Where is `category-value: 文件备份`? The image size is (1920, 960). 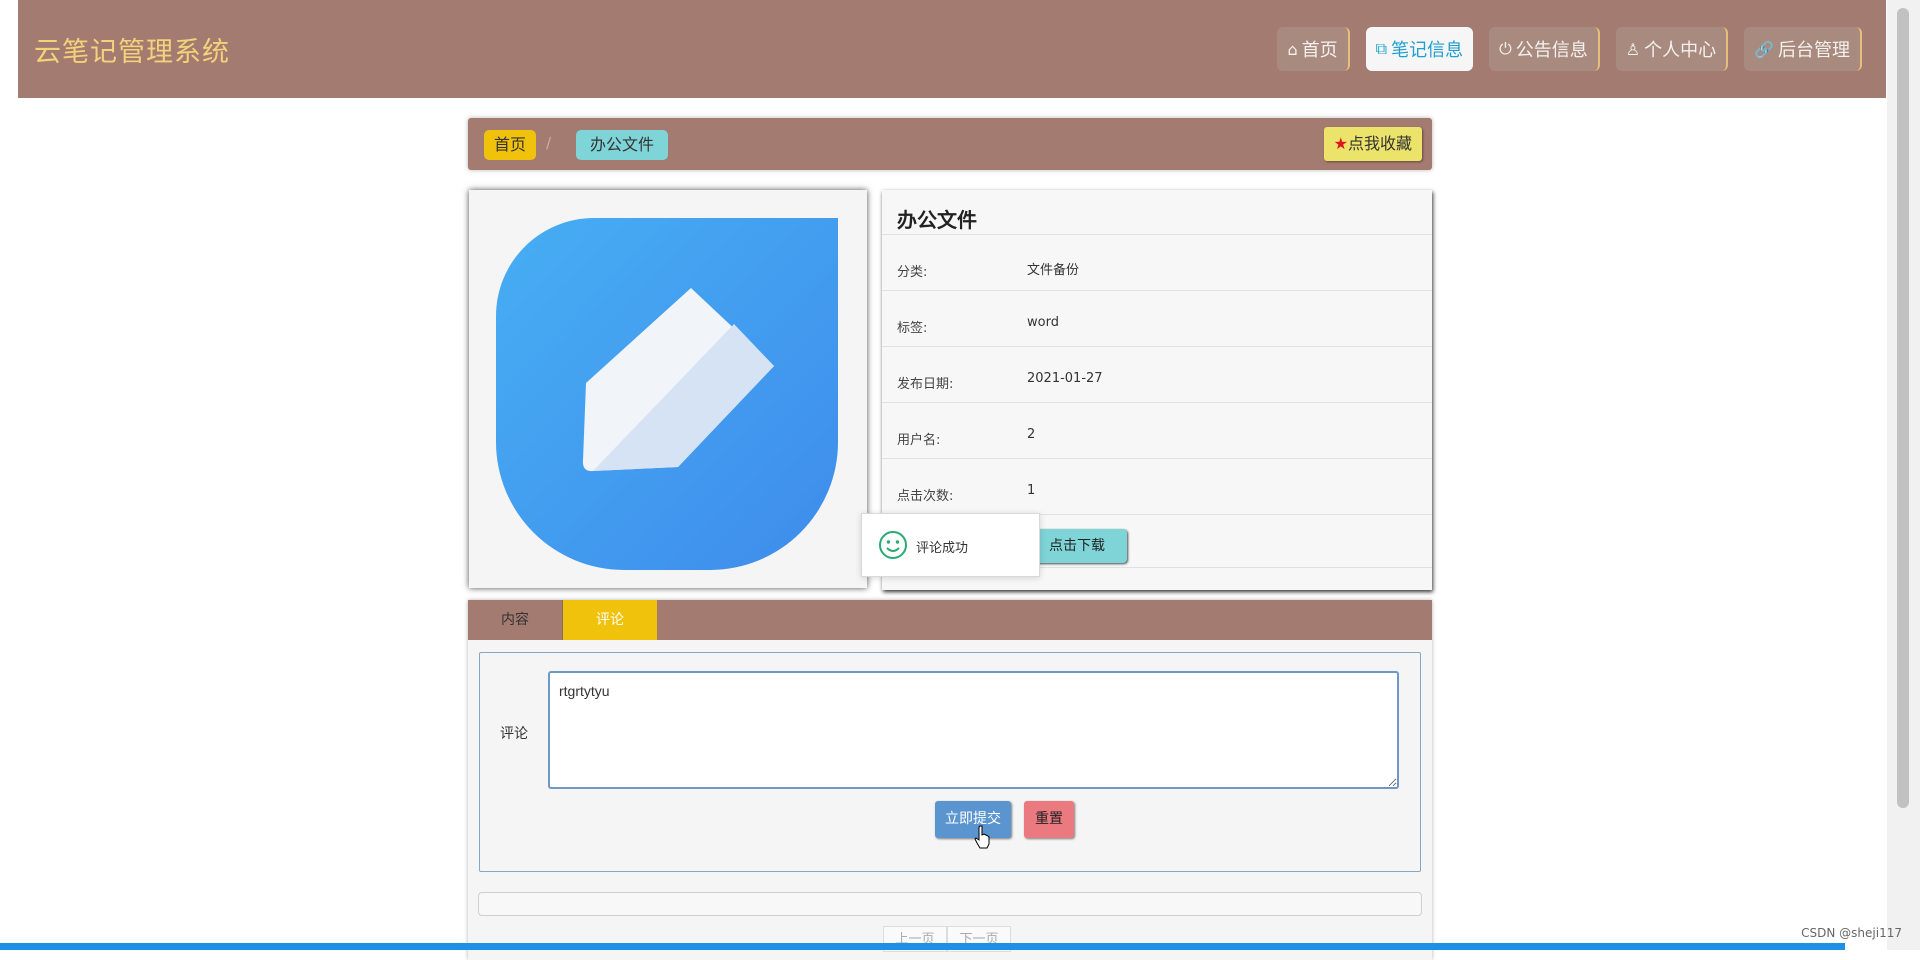
category-value: 文件备份 is located at coordinates (1053, 270).